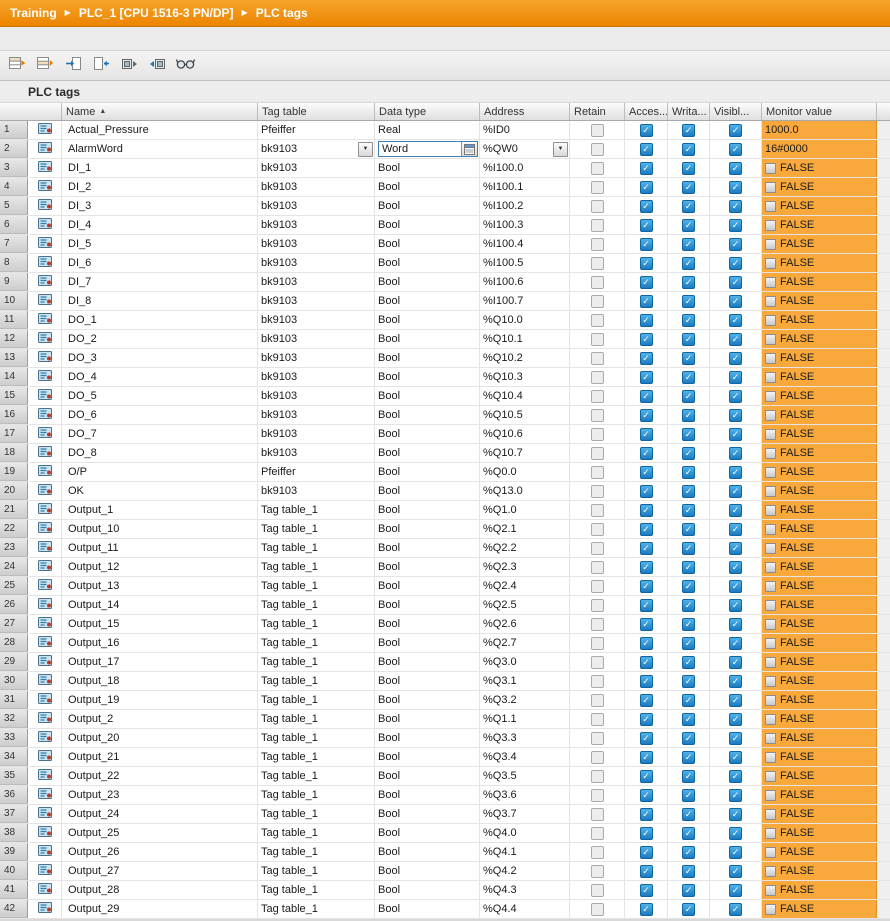  Describe the element at coordinates (160, 358) in the screenshot. I see `tag-name-cell: DO_3` at that location.